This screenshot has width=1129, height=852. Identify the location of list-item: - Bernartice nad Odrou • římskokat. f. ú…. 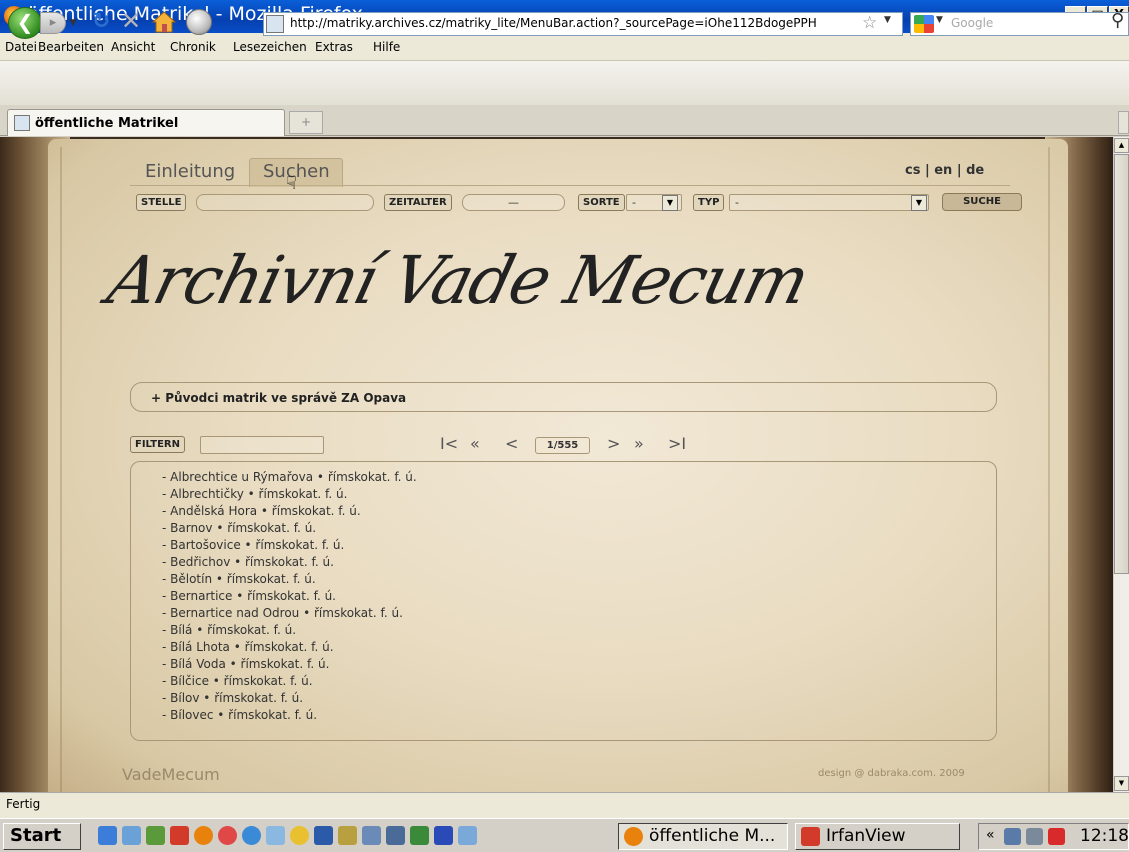
(282, 613).